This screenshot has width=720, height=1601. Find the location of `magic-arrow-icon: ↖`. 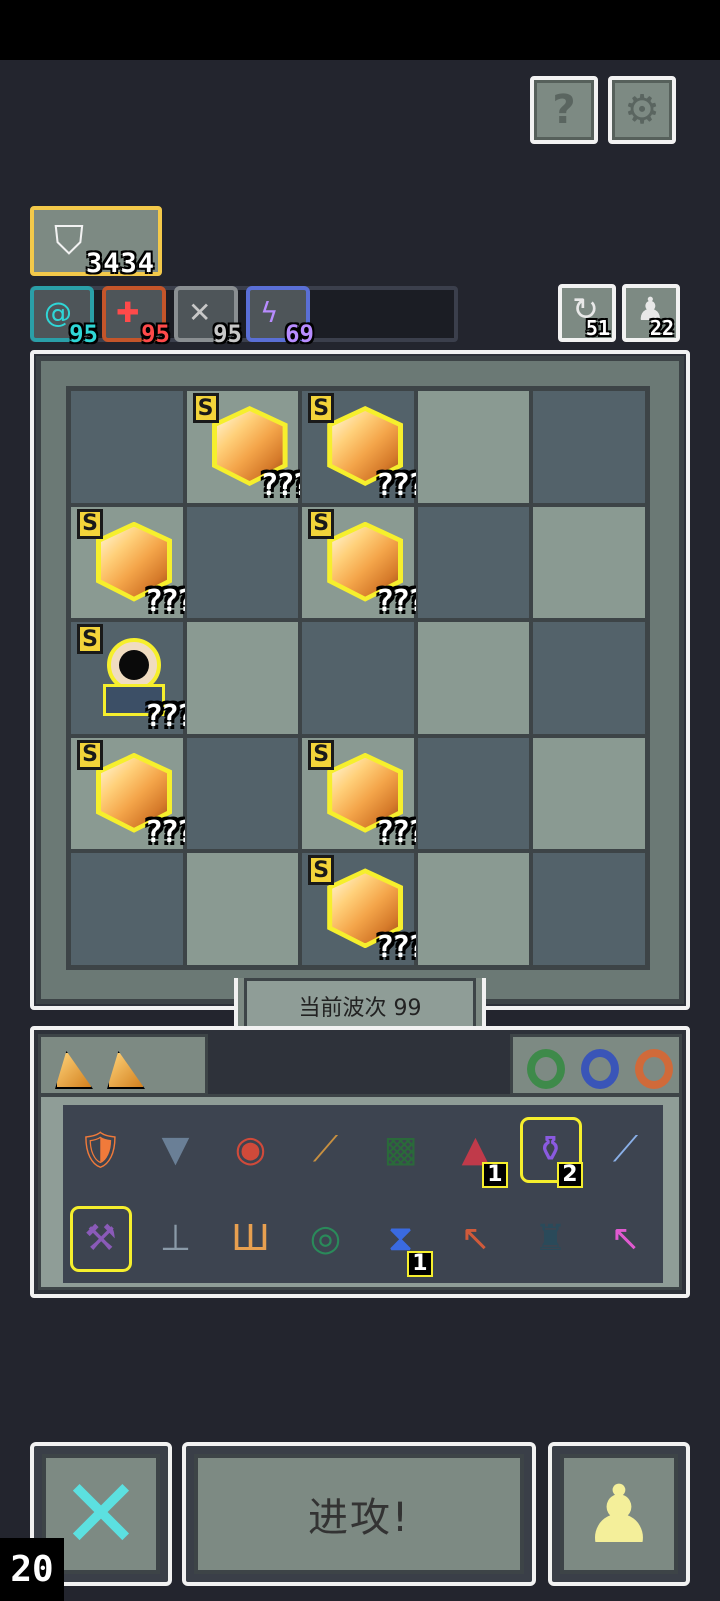

magic-arrow-icon: ↖ is located at coordinates (626, 1239).